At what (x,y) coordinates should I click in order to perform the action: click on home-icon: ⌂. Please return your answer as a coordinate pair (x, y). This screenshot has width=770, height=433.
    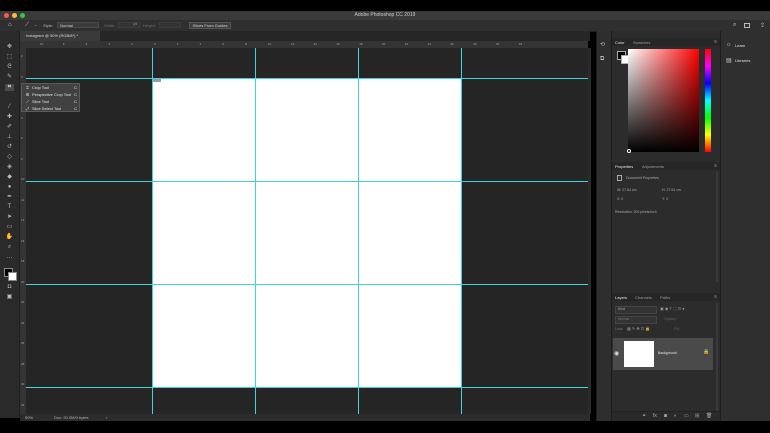
    Looking at the image, I should click on (10, 25).